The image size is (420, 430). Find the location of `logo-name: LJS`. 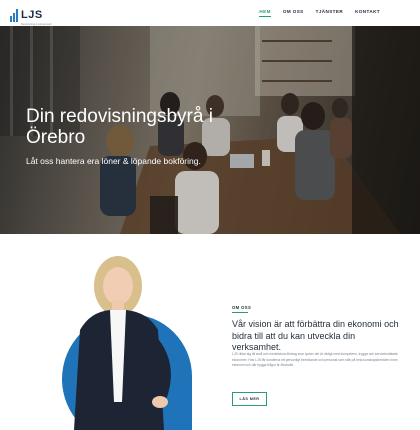

logo-name: LJS is located at coordinates (32, 15).